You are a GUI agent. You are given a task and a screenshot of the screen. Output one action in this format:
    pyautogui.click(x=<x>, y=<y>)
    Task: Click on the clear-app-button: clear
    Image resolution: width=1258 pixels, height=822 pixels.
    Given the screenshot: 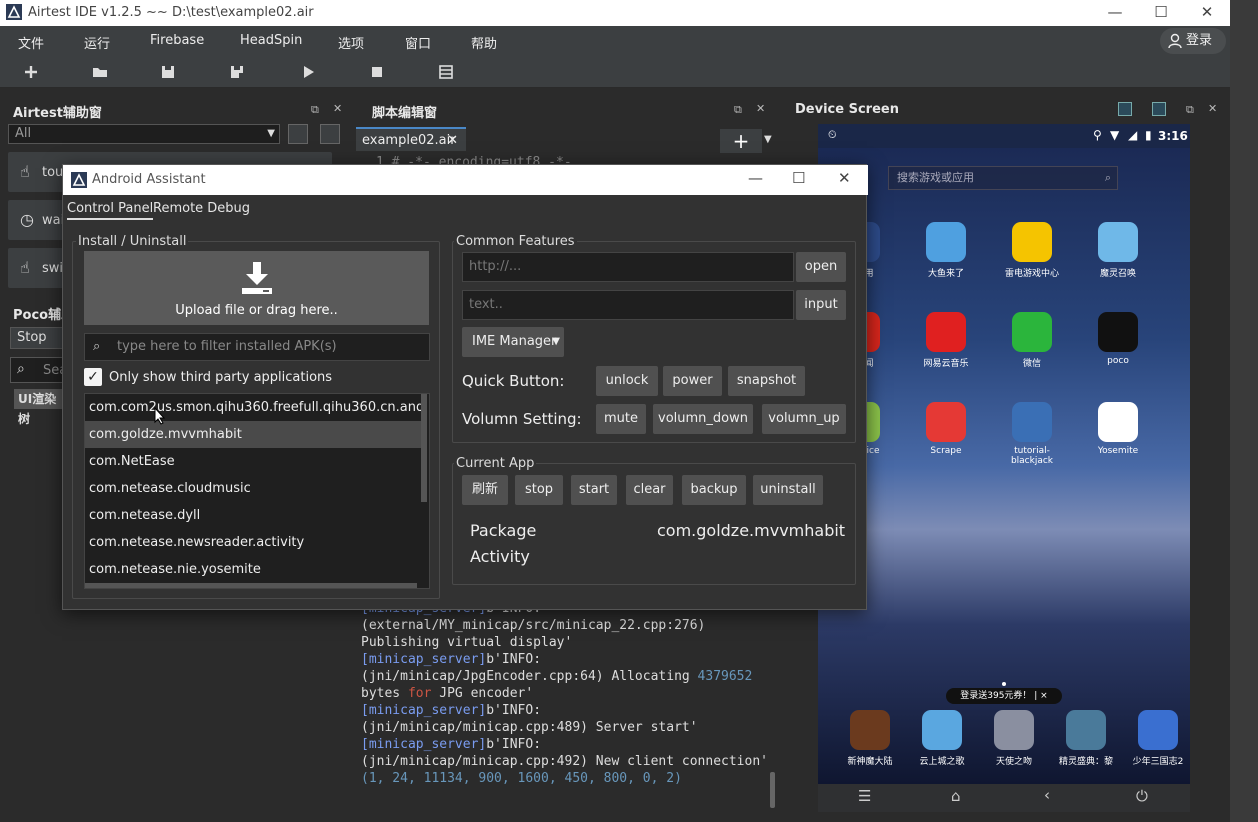 What is the action you would take?
    pyautogui.click(x=649, y=490)
    